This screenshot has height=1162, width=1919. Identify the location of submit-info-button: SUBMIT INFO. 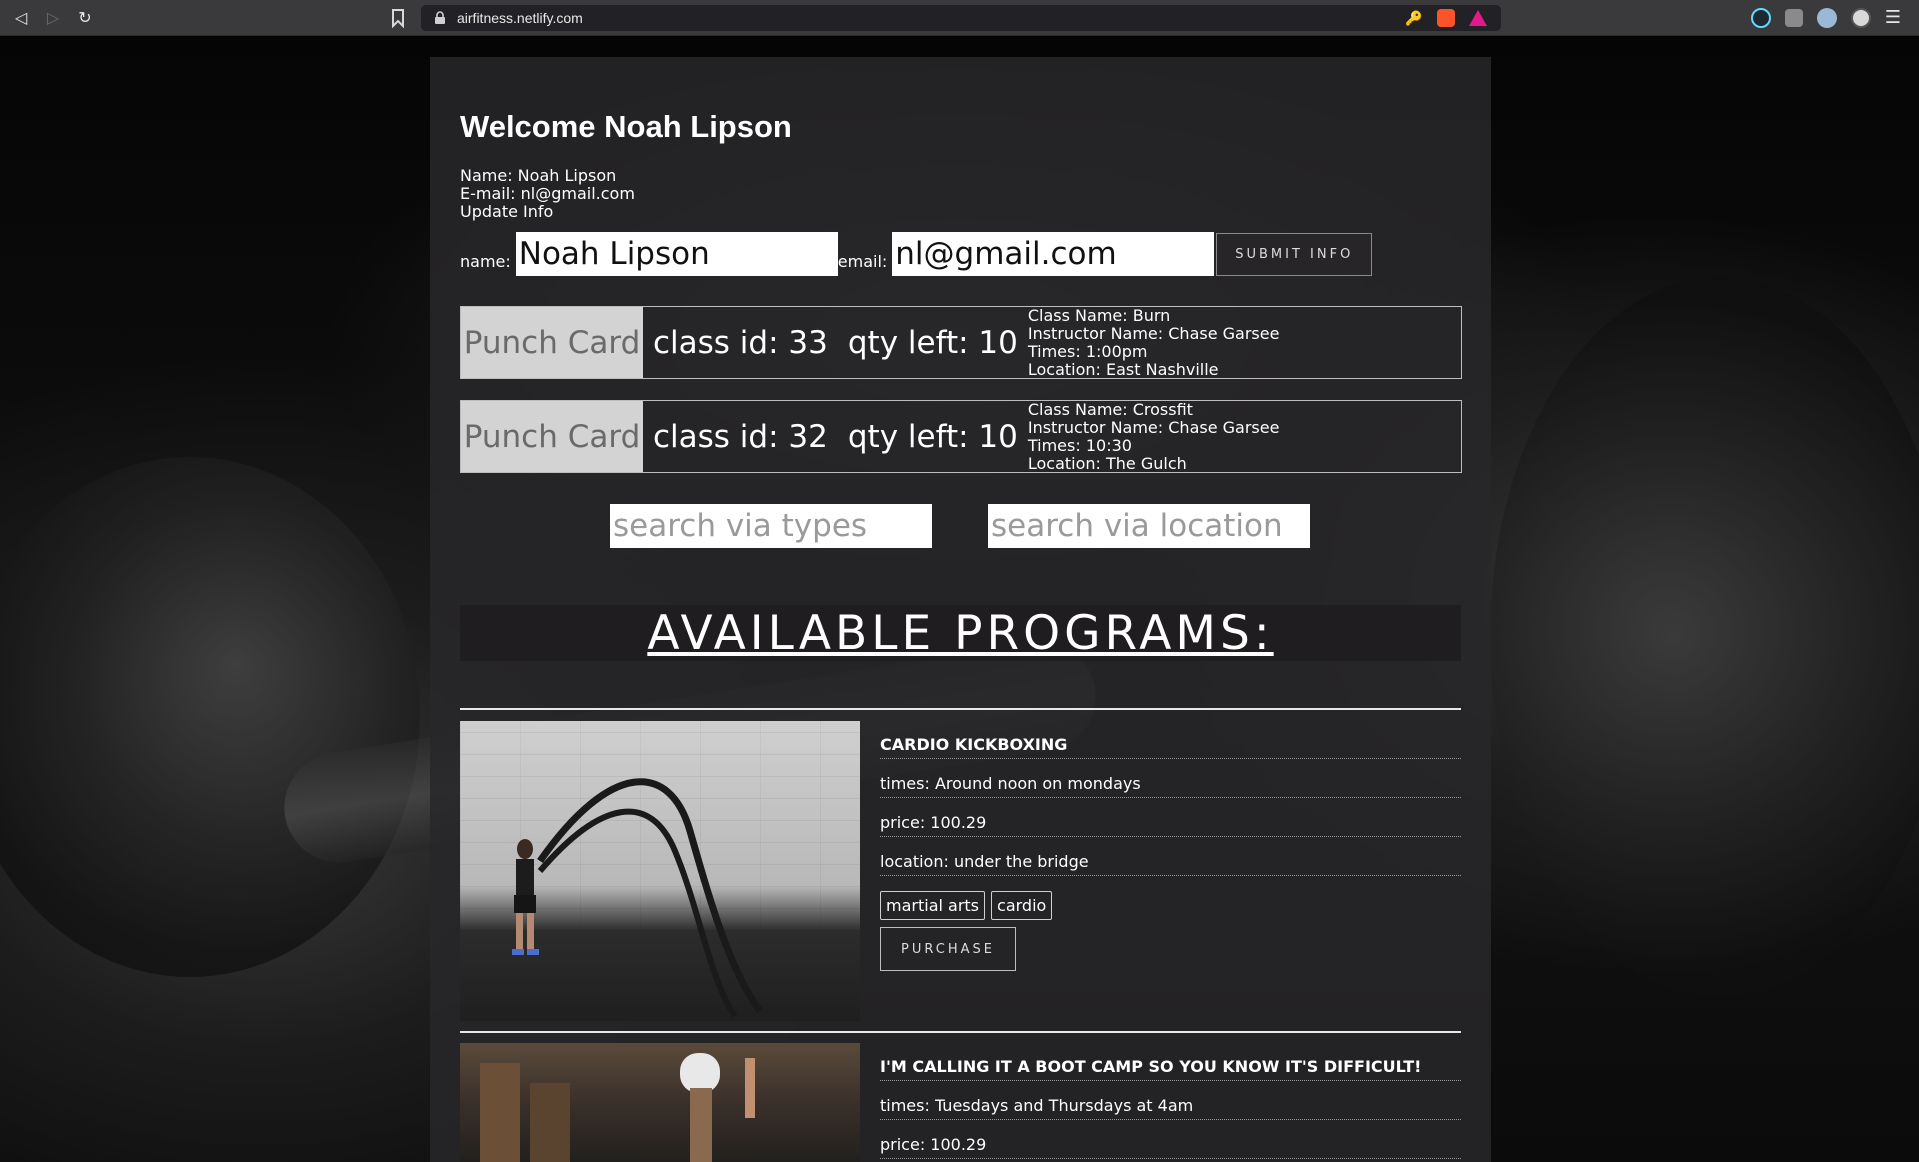
(1294, 254).